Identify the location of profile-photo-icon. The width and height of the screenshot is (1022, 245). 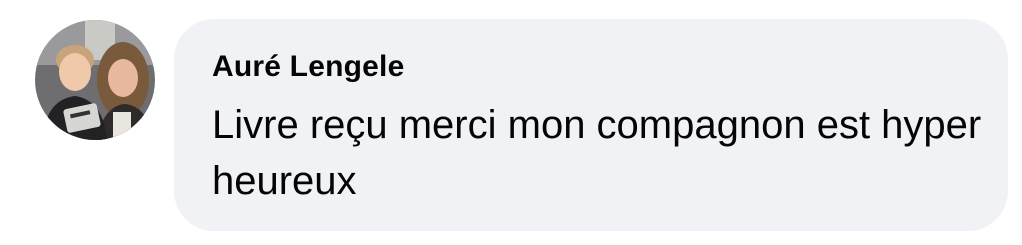
(95, 80).